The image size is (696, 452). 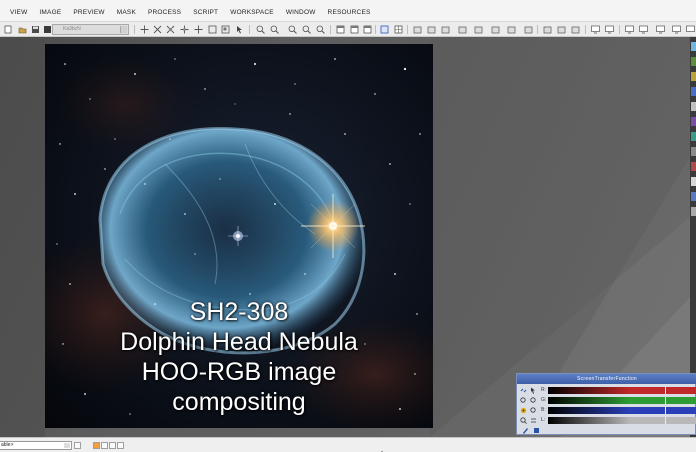 What do you see at coordinates (112, 445) in the screenshot?
I see `workspace-3-tab` at bounding box center [112, 445].